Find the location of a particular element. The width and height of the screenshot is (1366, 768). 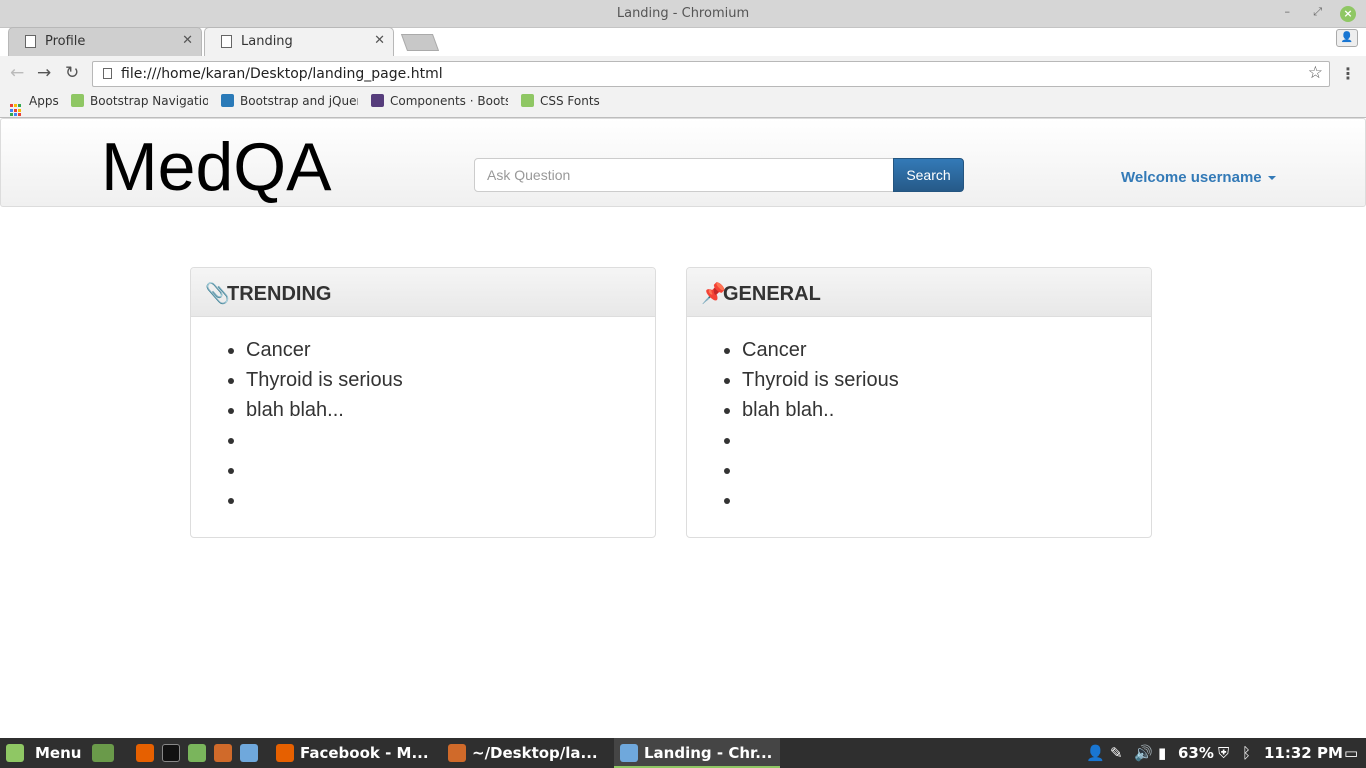

ask-question-input is located at coordinates (684, 175).